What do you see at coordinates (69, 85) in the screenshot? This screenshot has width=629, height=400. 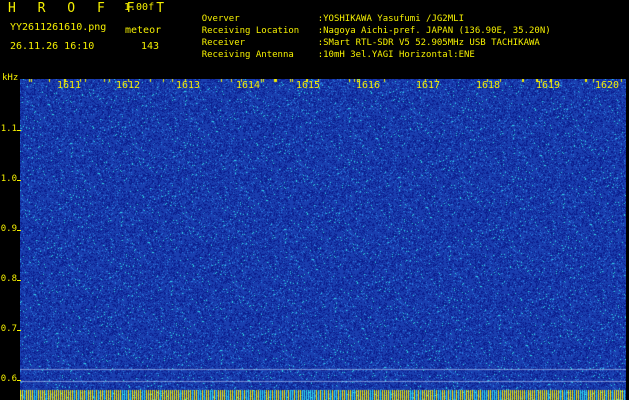 I see `x-tick-label: 1611` at bounding box center [69, 85].